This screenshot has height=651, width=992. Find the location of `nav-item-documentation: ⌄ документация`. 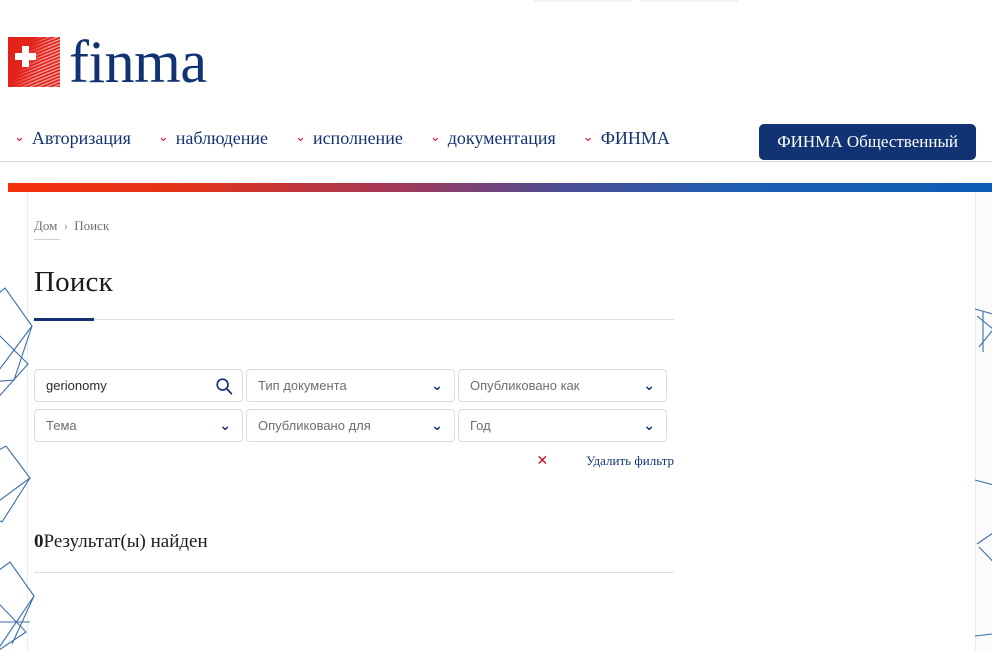

nav-item-documentation: ⌄ документация is located at coordinates (493, 138).